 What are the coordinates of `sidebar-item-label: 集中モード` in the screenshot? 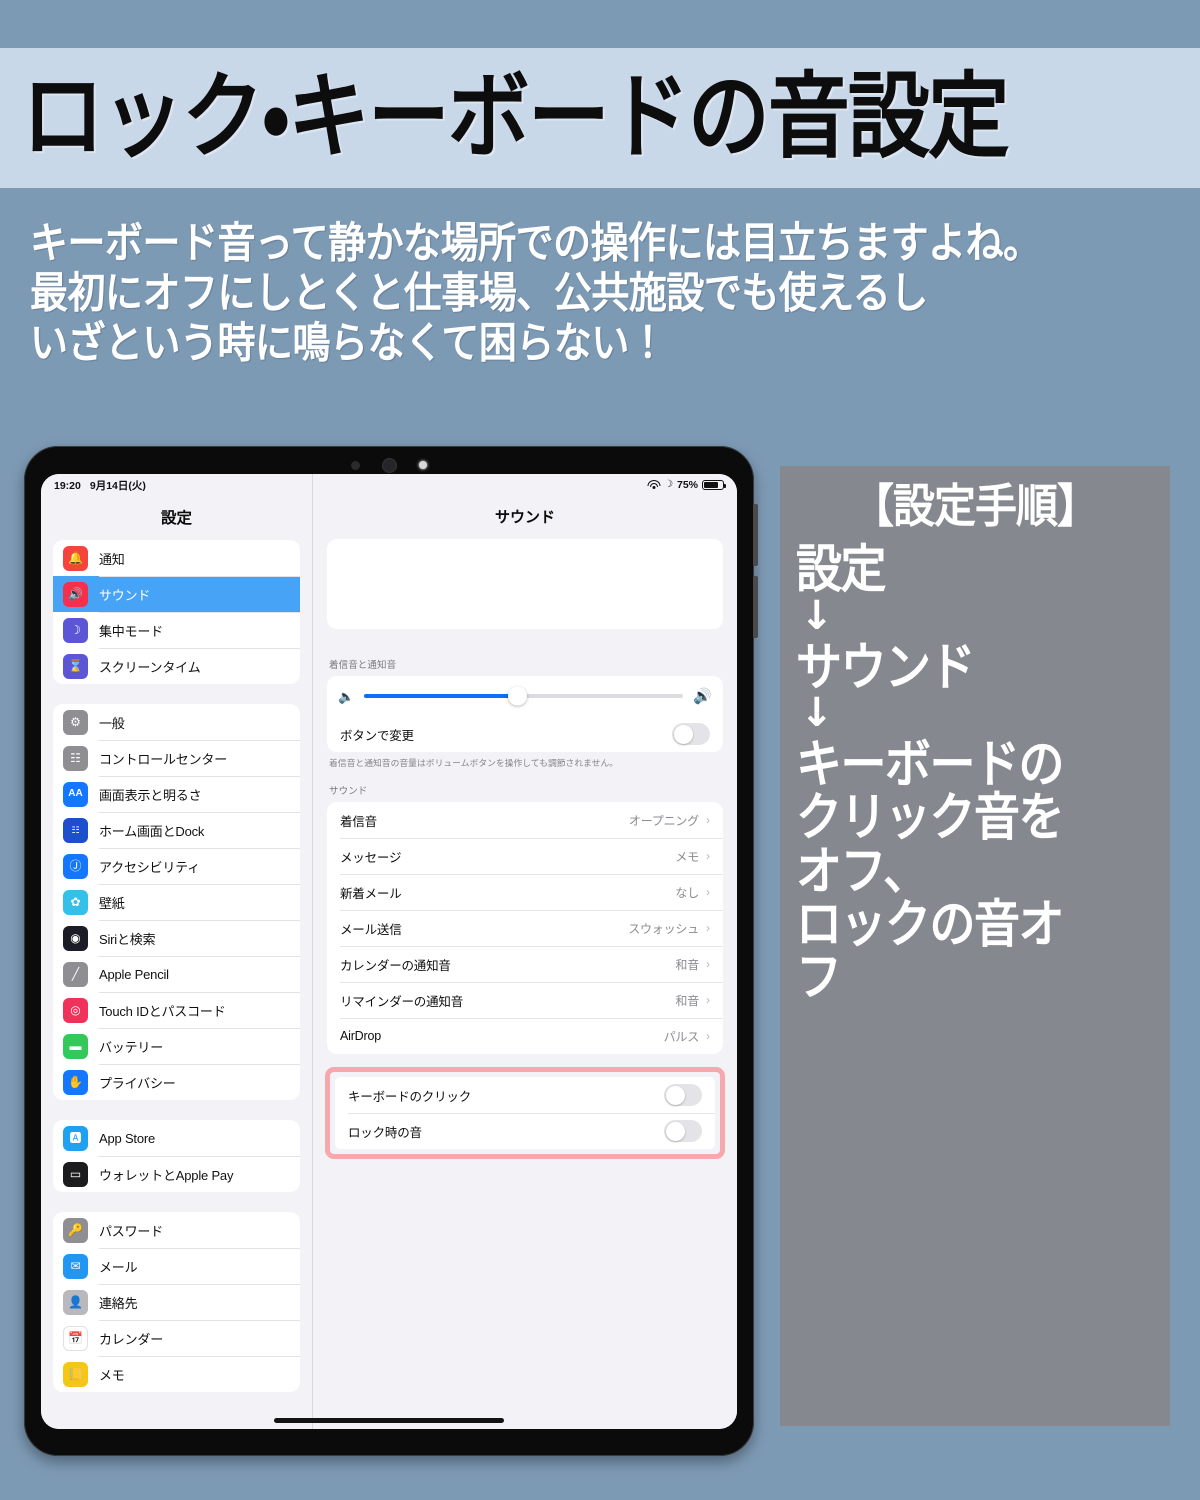 It's located at (131, 631).